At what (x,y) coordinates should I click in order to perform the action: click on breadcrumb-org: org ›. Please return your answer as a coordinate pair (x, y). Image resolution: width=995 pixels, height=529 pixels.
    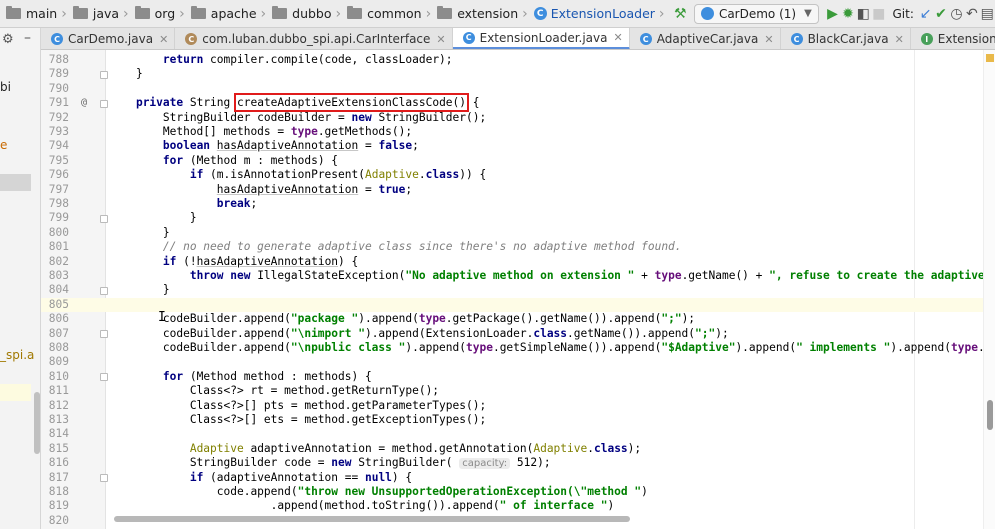
    Looking at the image, I should click on (157, 13).